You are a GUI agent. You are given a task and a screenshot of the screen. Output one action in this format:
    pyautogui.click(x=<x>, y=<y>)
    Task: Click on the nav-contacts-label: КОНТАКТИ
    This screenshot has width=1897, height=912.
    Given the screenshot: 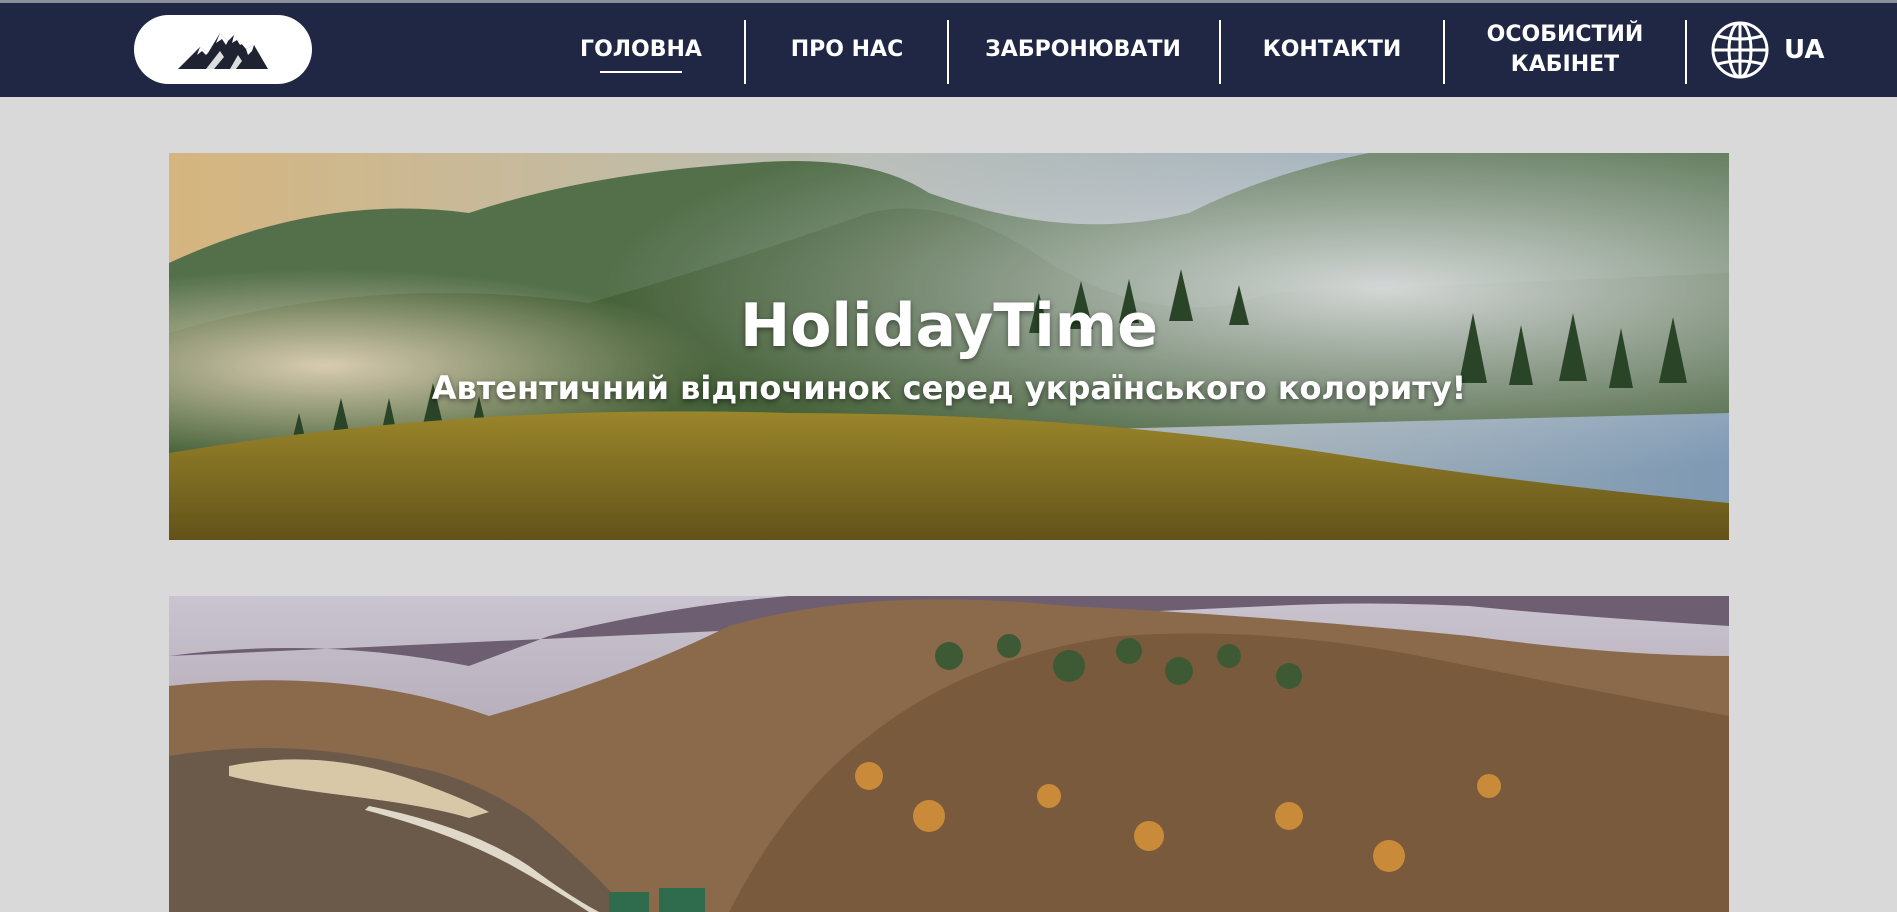 What is the action you would take?
    pyautogui.click(x=1332, y=49)
    